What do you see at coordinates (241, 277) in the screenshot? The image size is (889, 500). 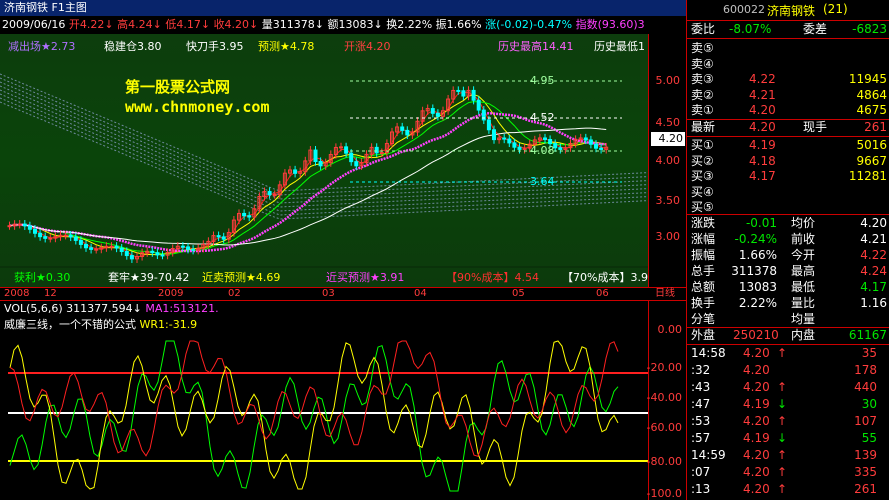 I see `bottom-indicator: 近卖预测★4.69` at bounding box center [241, 277].